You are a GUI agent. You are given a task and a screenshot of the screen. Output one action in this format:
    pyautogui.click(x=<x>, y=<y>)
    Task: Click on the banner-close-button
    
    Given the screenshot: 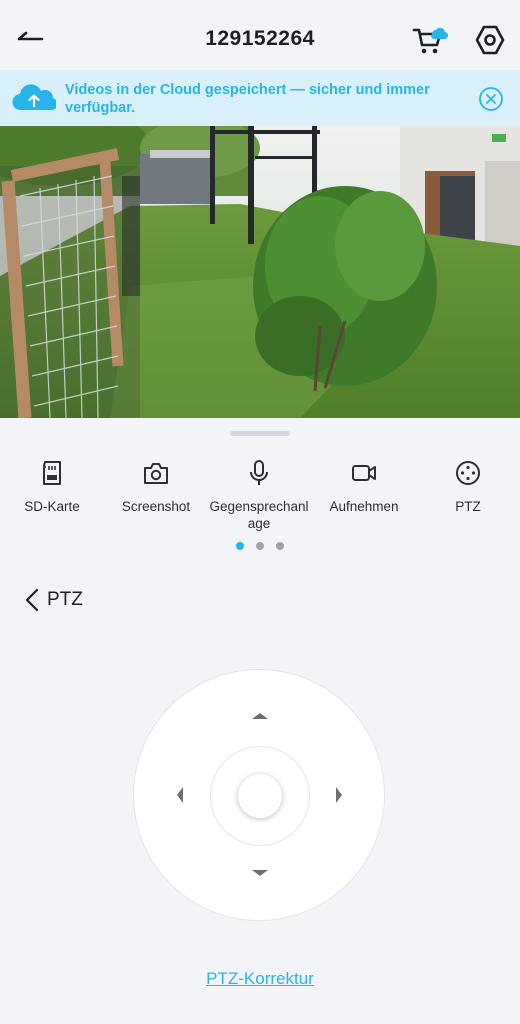 What is the action you would take?
    pyautogui.click(x=491, y=99)
    